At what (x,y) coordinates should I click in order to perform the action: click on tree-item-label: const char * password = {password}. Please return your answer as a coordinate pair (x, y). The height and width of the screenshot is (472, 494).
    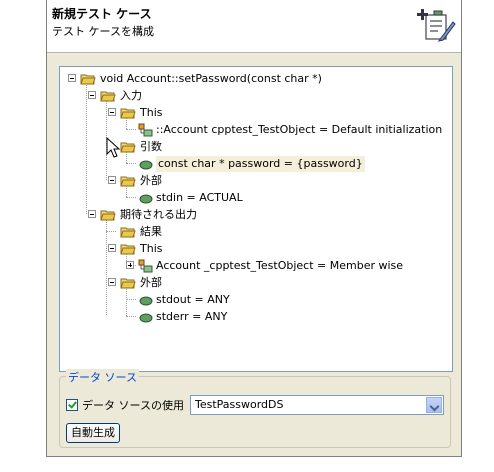
    Looking at the image, I should click on (260, 164).